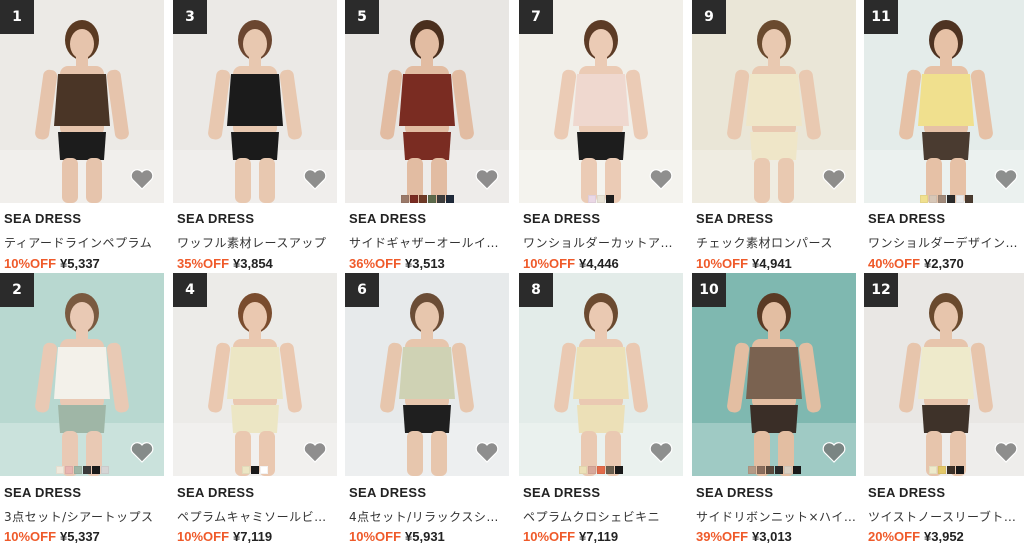 The image size is (1024, 545). What do you see at coordinates (881, 290) in the screenshot?
I see `rank-badge: 12` at bounding box center [881, 290].